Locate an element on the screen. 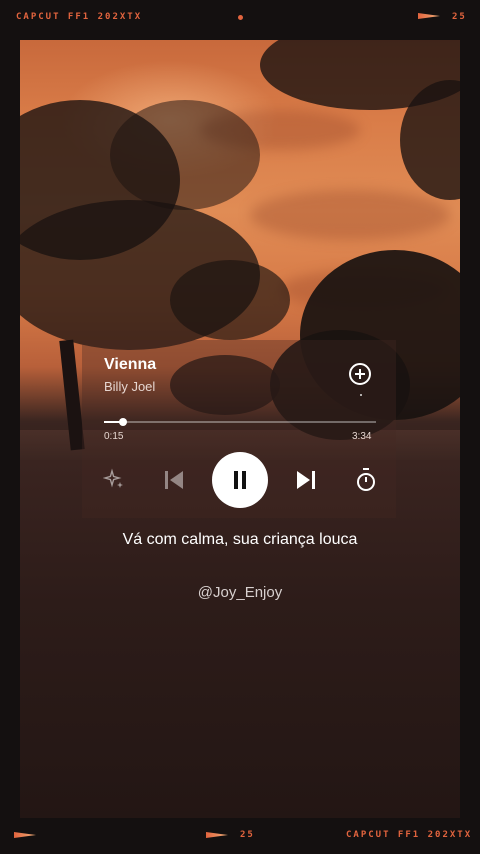 Image resolution: width=480 pixels, height=854 pixels. sleep-timer-icon is located at coordinates (366, 480).